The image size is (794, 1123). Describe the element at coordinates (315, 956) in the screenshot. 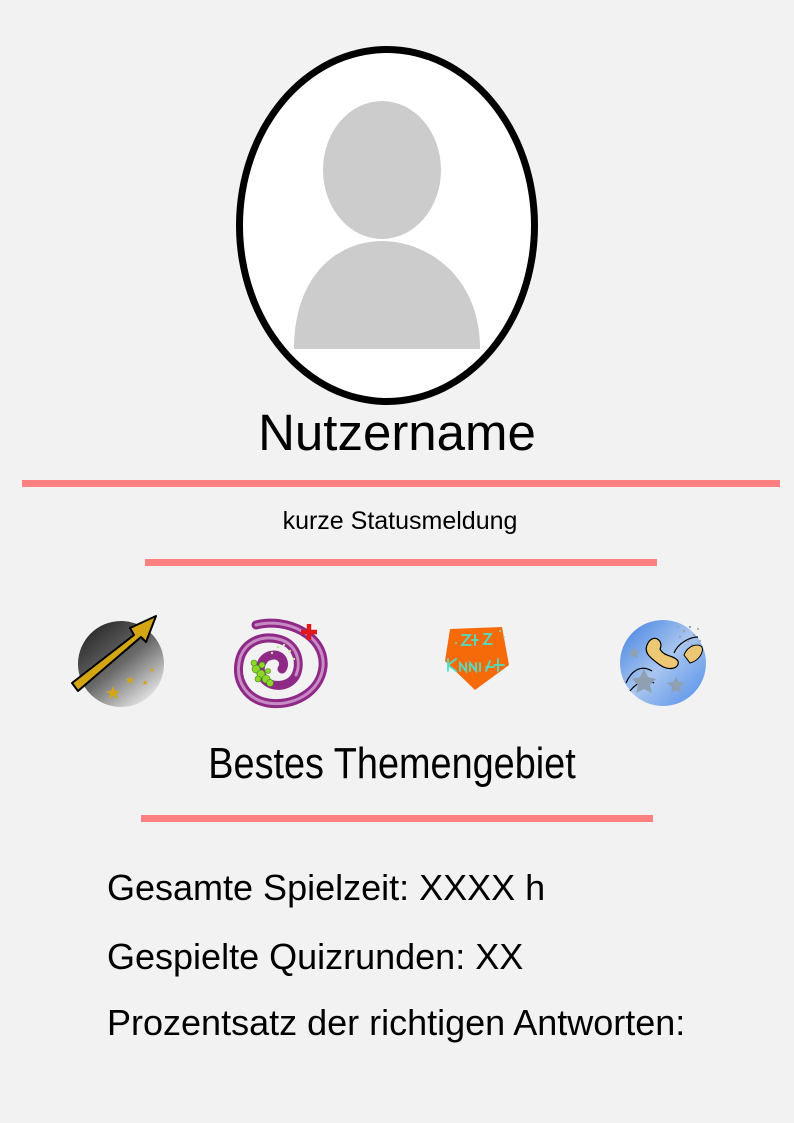

I see `stat-quiz-rounds: Gespielte Quizrunden: XX` at that location.